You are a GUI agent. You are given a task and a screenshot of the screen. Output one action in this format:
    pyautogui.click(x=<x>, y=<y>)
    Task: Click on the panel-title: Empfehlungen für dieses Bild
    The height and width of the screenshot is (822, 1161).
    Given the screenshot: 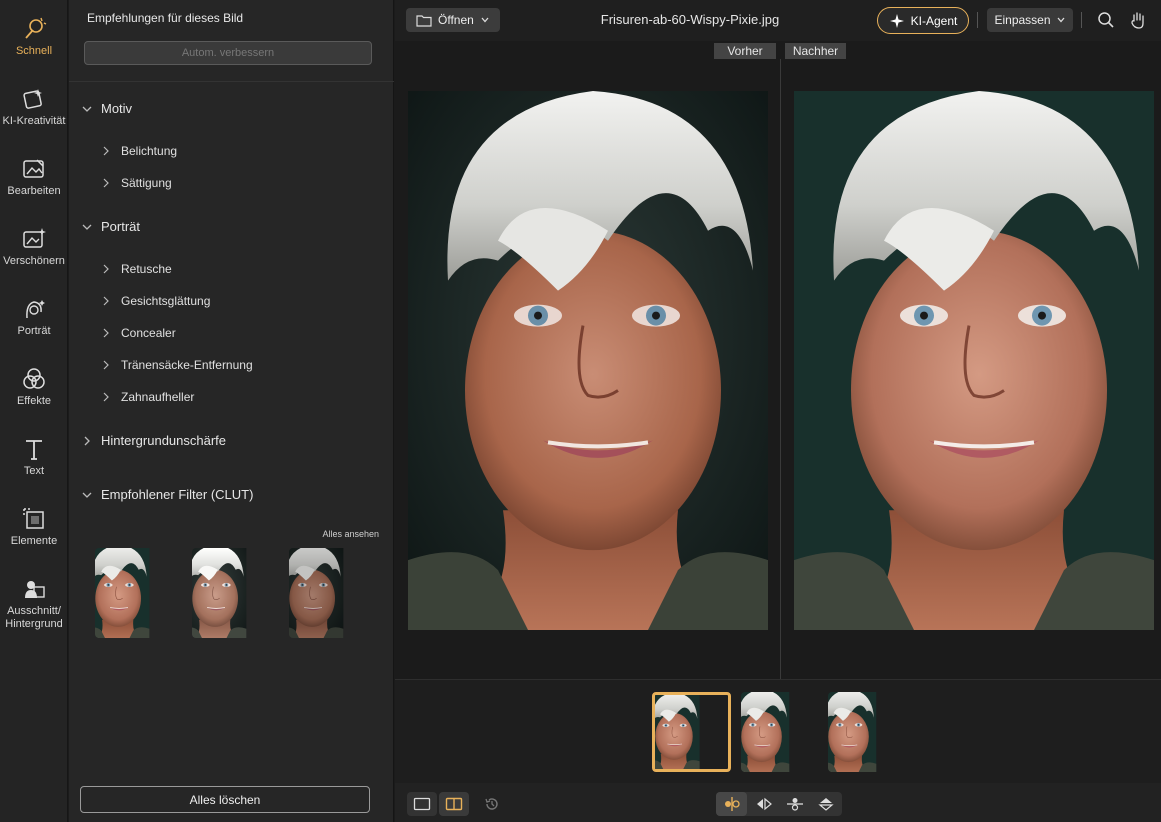 What is the action you would take?
    pyautogui.click(x=165, y=18)
    